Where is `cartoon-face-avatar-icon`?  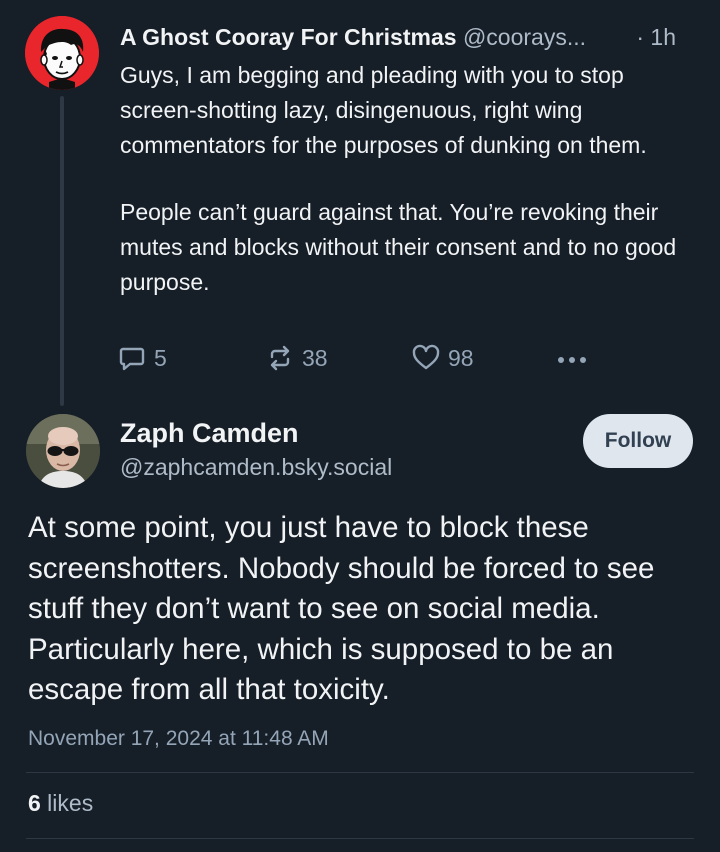
cartoon-face-avatar-icon is located at coordinates (62, 53).